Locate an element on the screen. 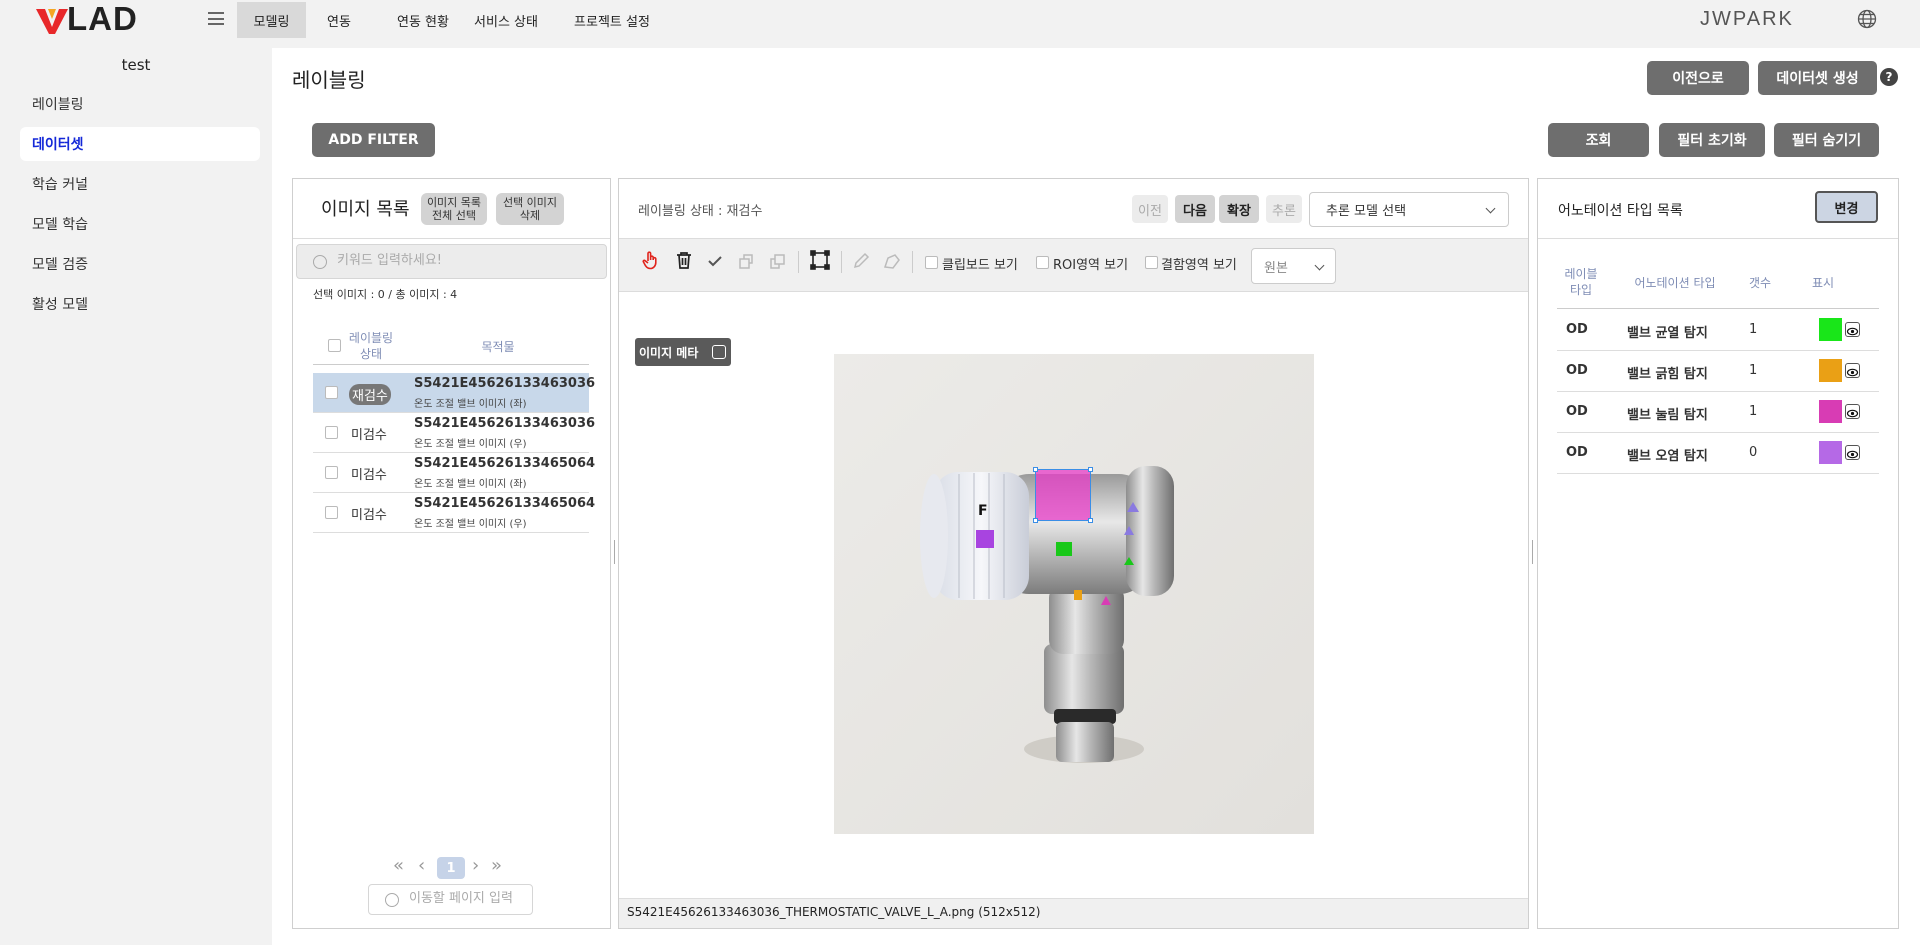 Image resolution: width=1920 pixels, height=945 pixels. defect-checkbox is located at coordinates (1151, 262).